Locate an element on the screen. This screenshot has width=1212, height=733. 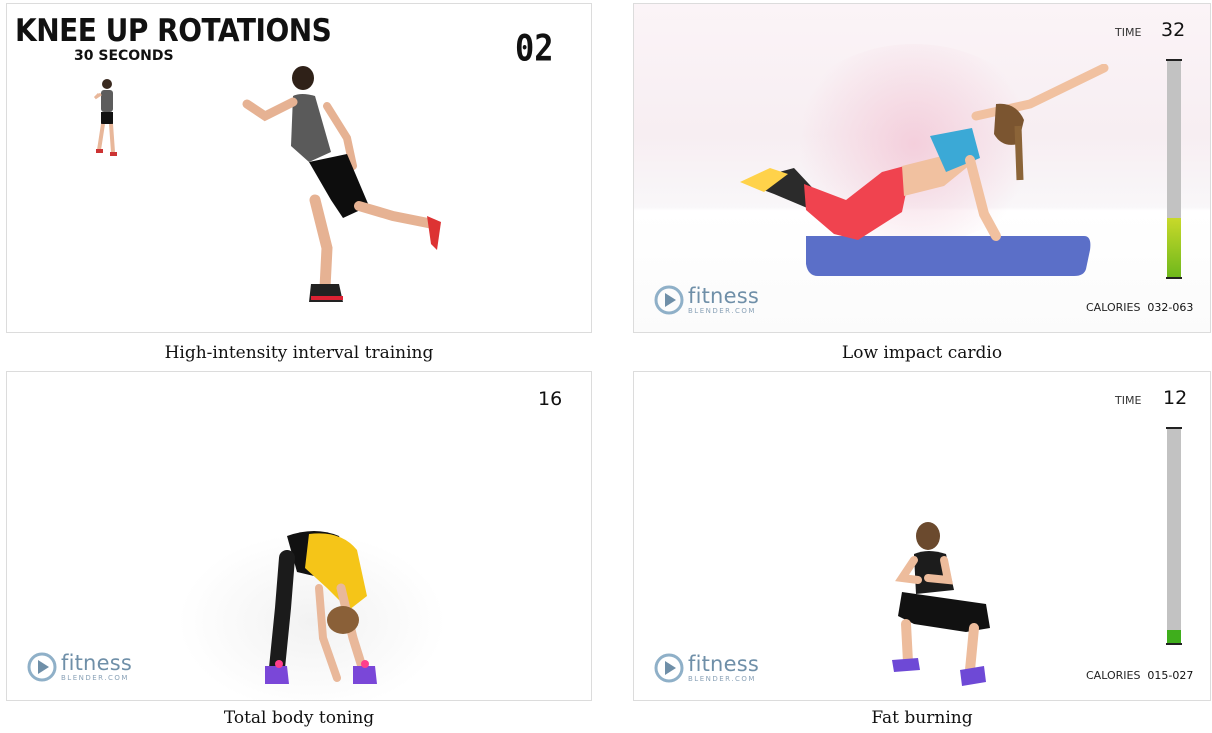
time-value: 12 is located at coordinates (1175, 398).